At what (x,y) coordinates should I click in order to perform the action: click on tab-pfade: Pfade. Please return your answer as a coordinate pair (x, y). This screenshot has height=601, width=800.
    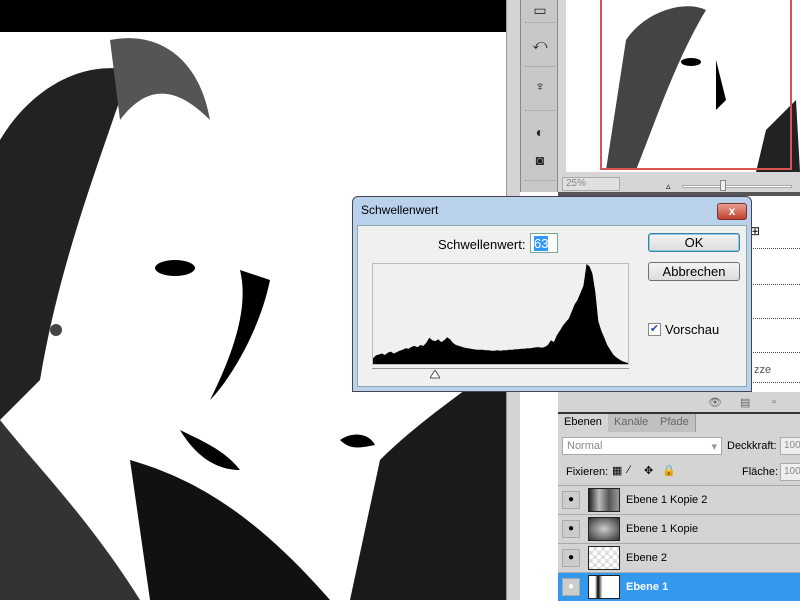
    Looking at the image, I should click on (675, 423).